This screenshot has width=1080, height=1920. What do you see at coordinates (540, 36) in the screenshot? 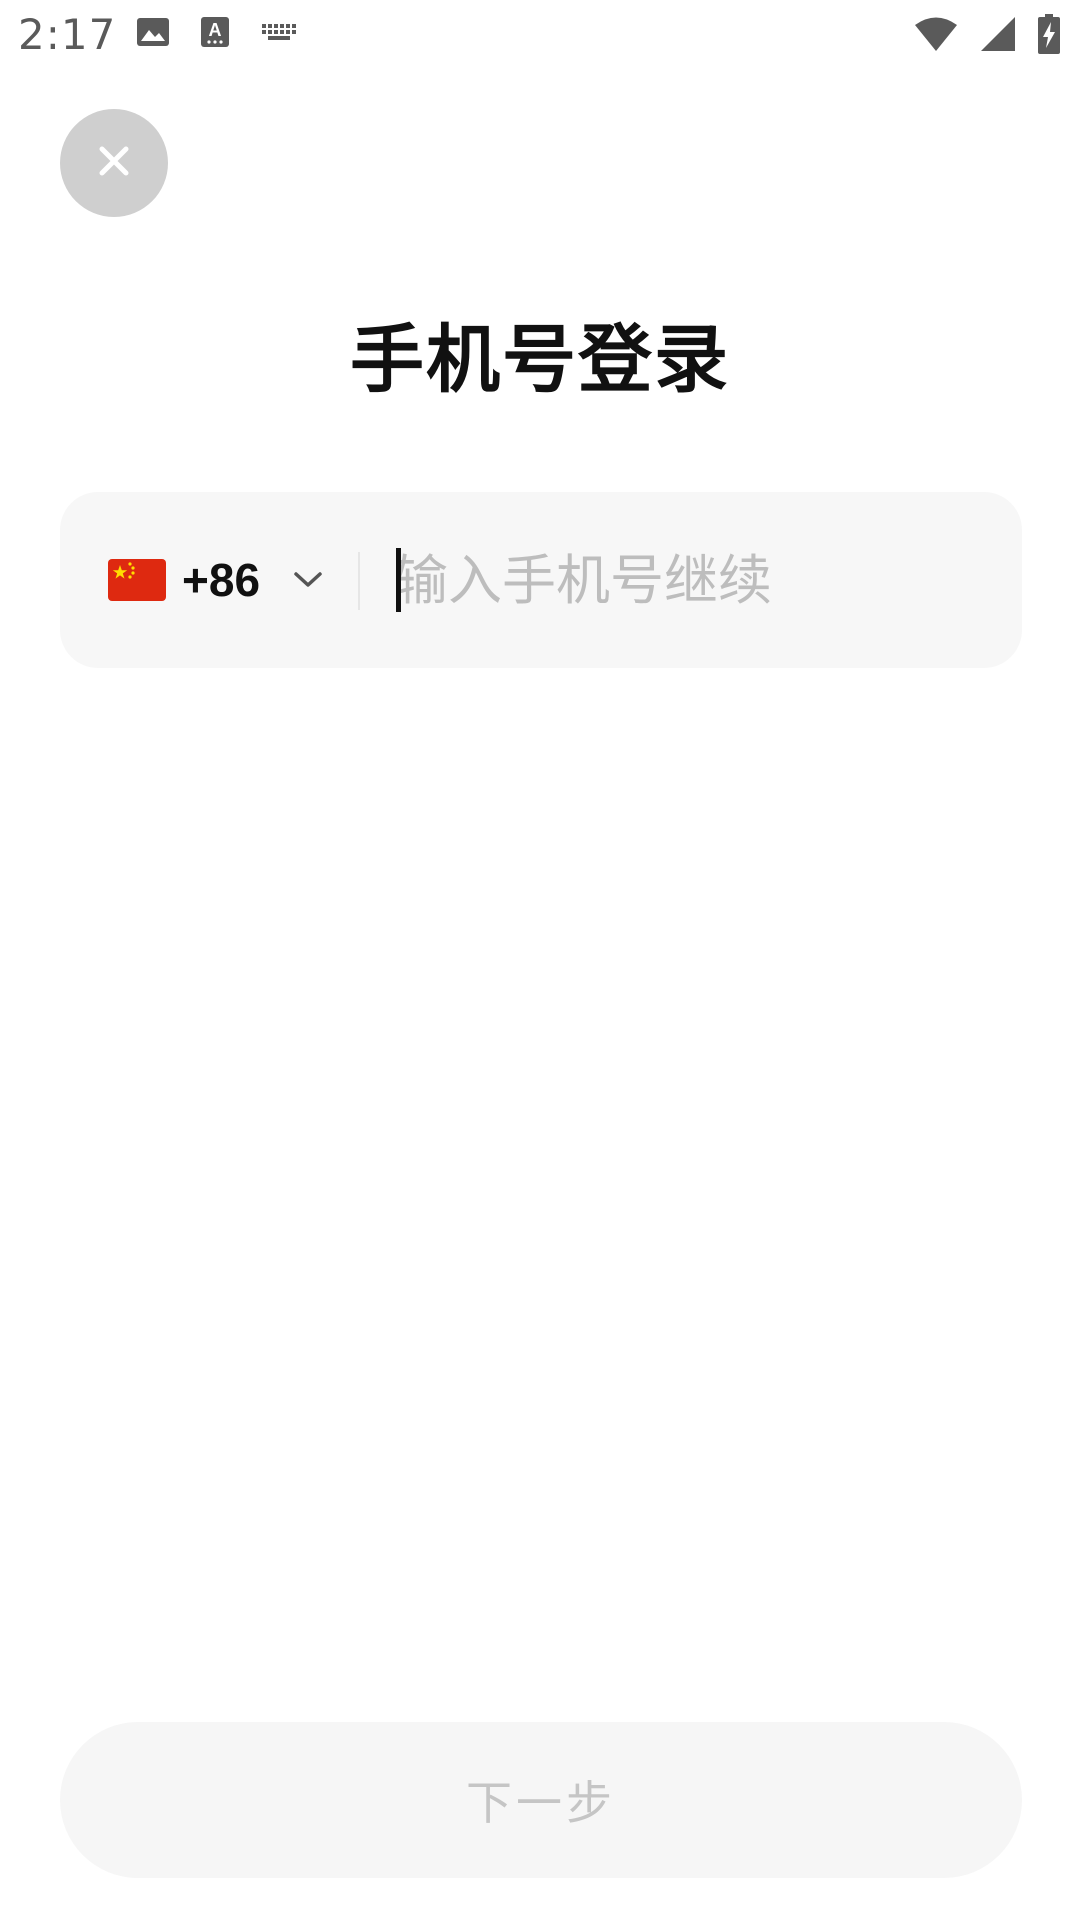
I see `status-bar: 2:17 A` at bounding box center [540, 36].